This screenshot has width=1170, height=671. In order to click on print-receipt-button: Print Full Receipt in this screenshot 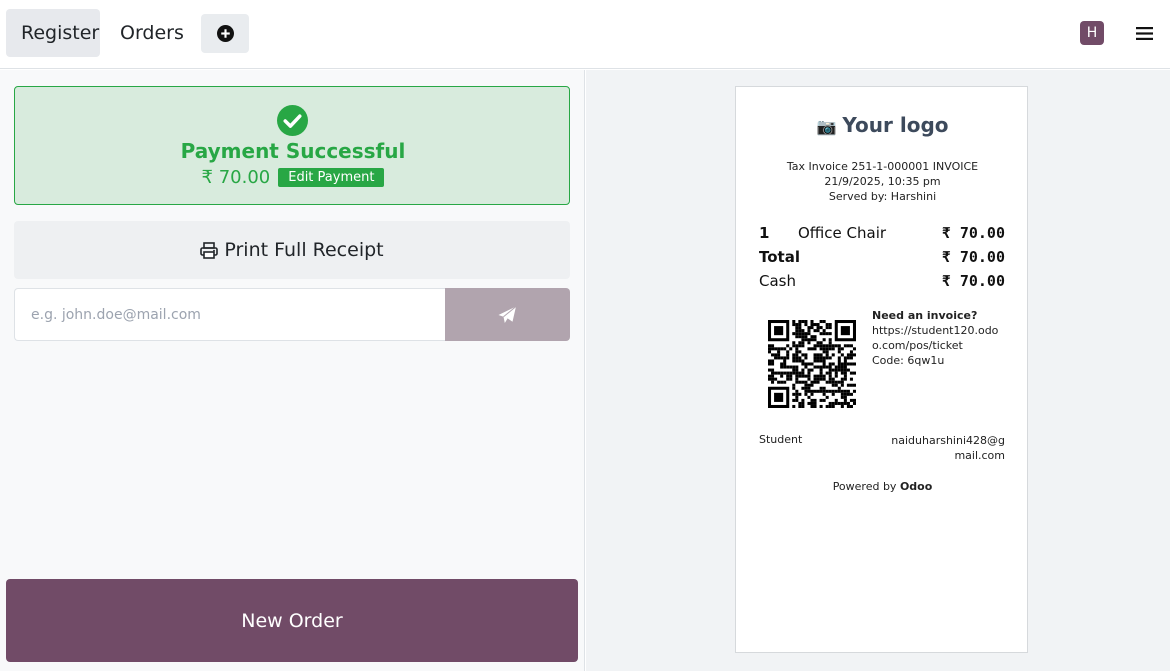, I will do `click(292, 250)`.